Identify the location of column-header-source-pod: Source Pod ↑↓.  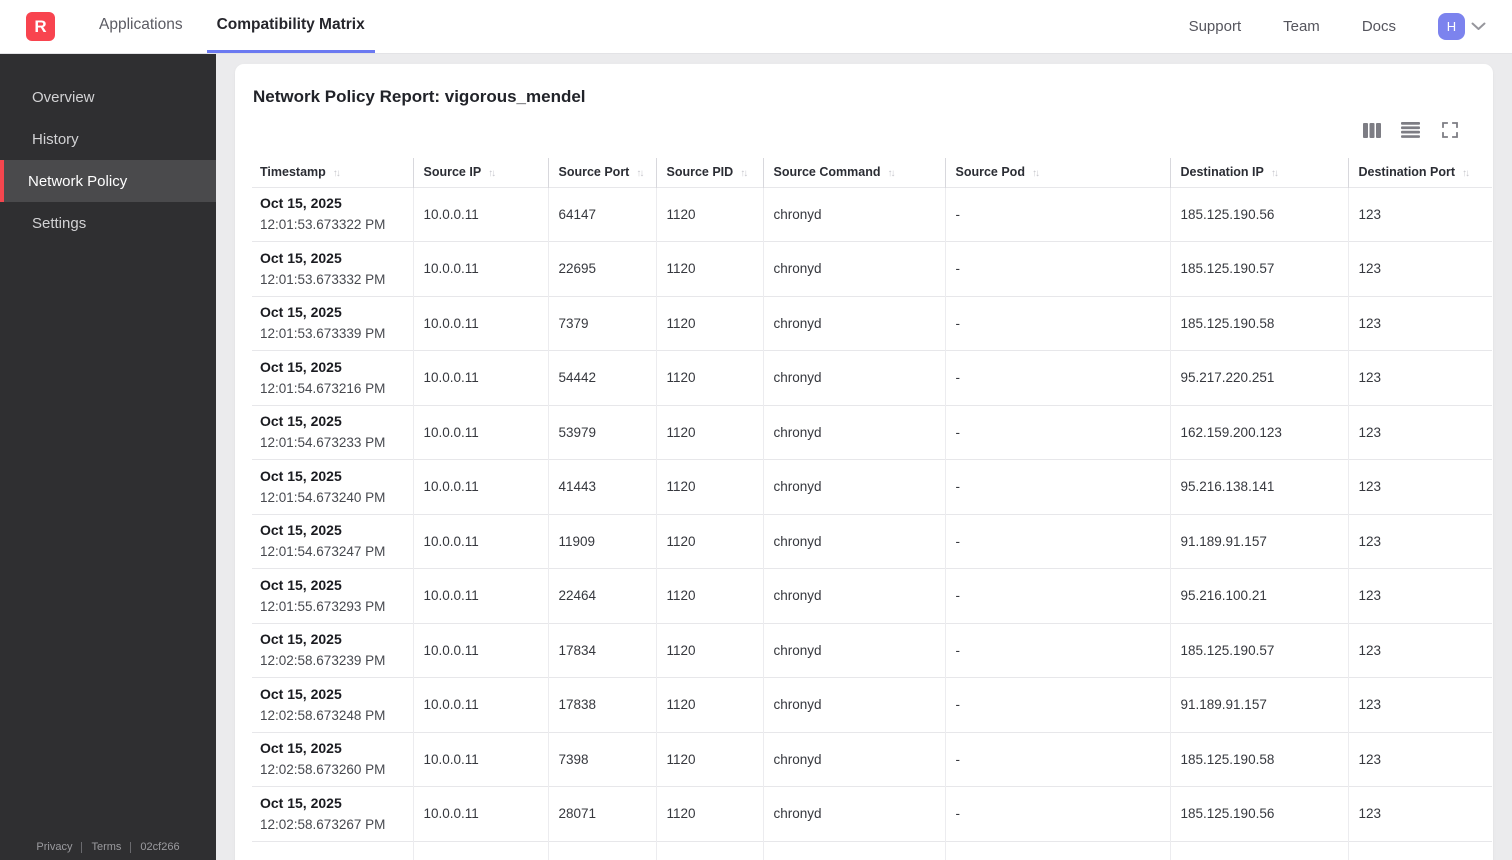
(1057, 172).